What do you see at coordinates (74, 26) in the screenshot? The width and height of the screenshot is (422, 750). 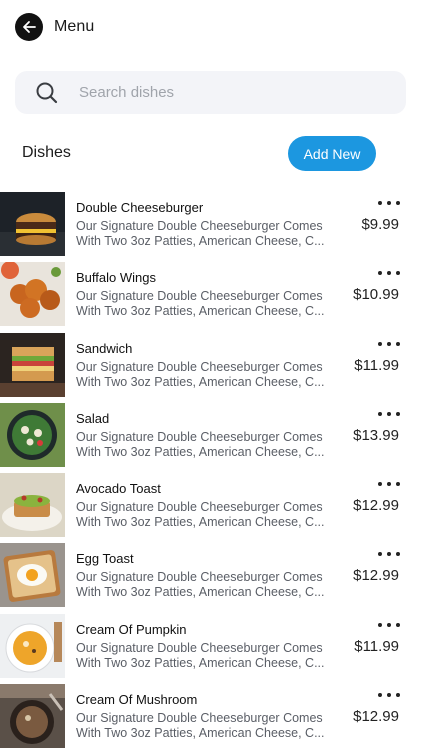 I see `page-title: Menu` at bounding box center [74, 26].